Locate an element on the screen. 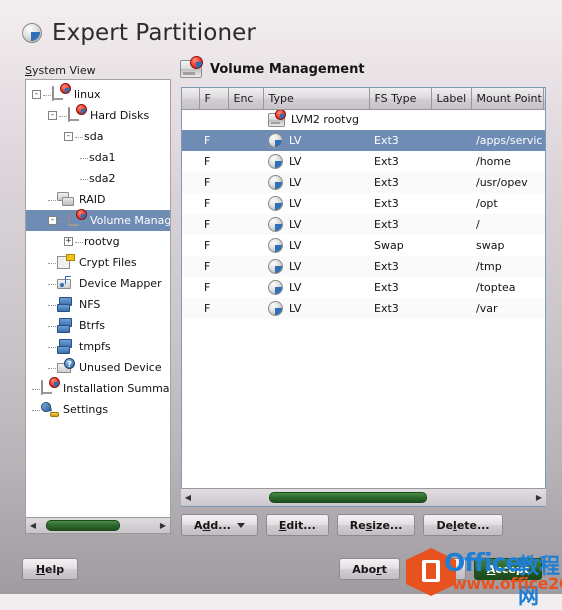  app-disk-icon is located at coordinates (32, 33).